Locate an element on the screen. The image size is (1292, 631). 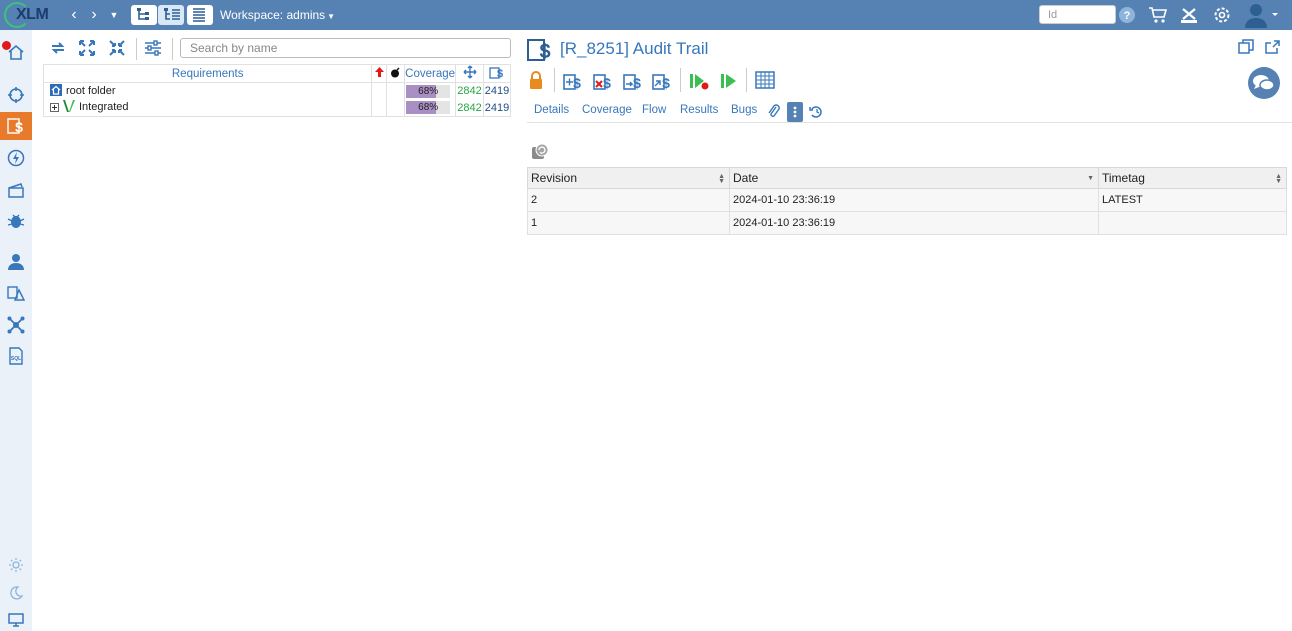
run-with-bug-icon is located at coordinates (699, 81).